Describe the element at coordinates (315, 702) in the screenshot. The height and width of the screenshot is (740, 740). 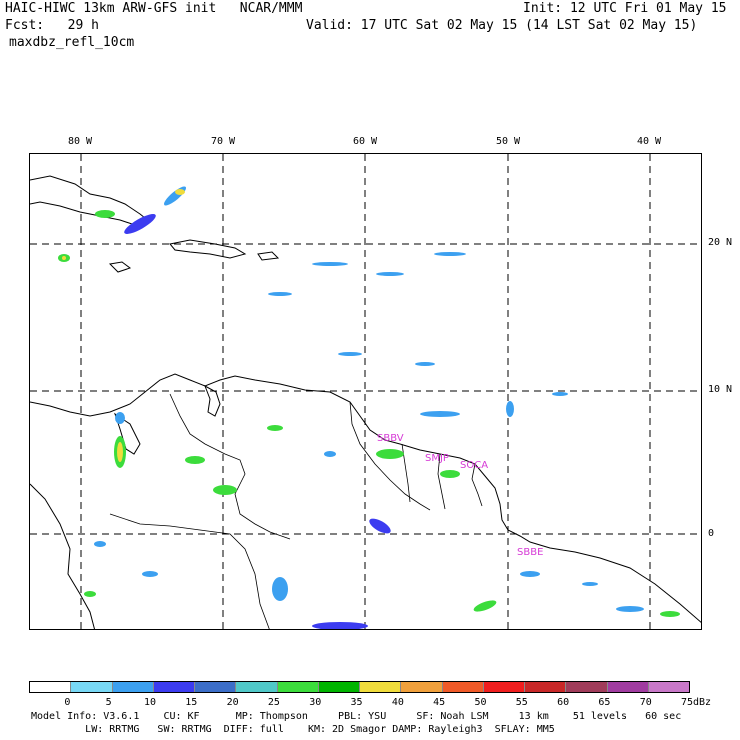
I see `colorbar-tick-label: 30` at that location.